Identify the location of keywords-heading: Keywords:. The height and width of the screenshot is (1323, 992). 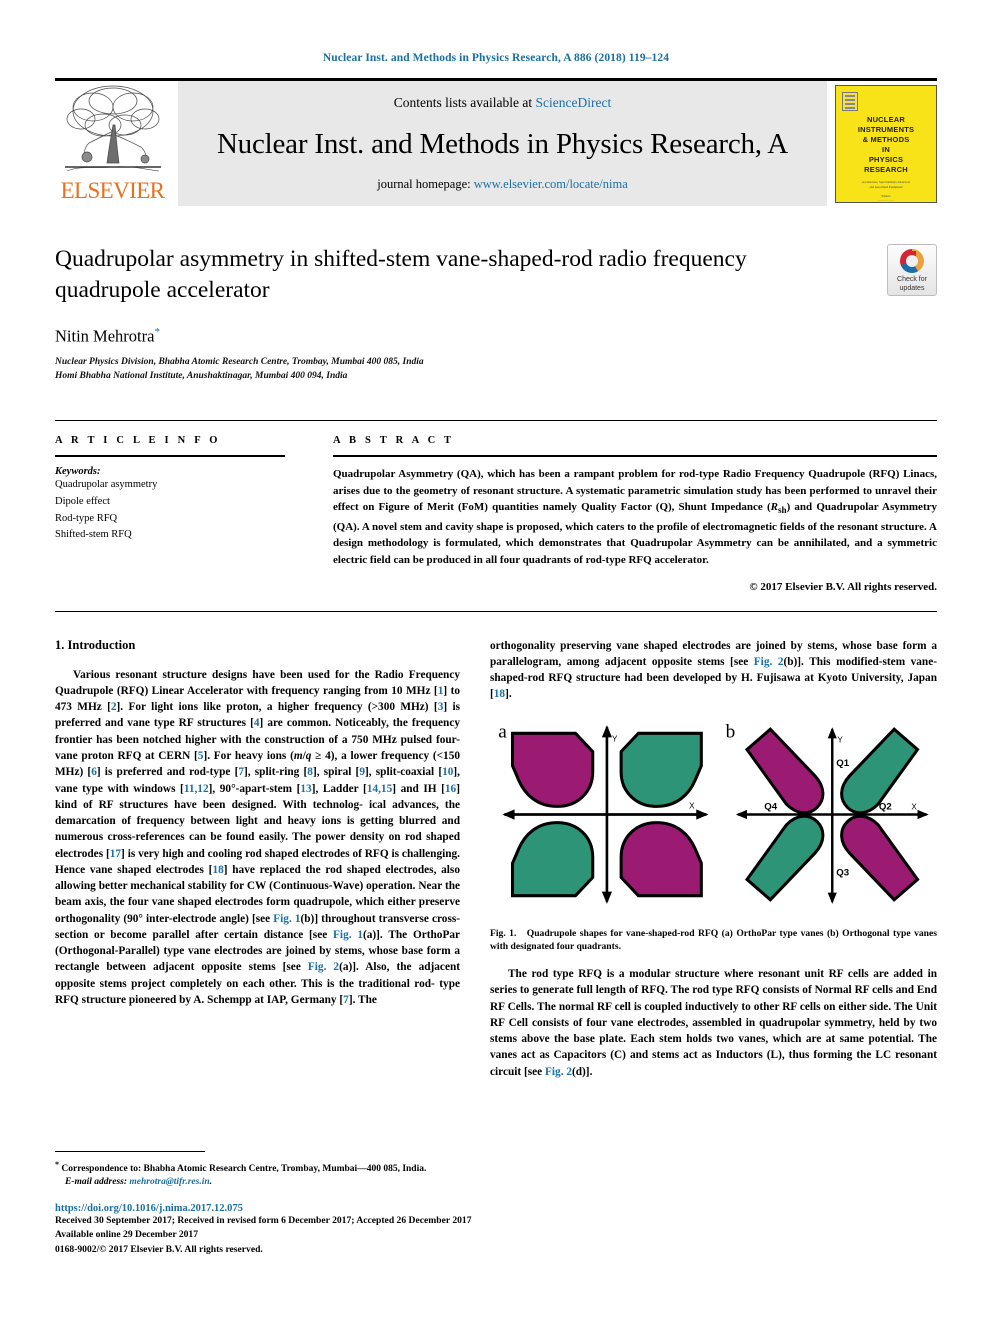
(78, 471).